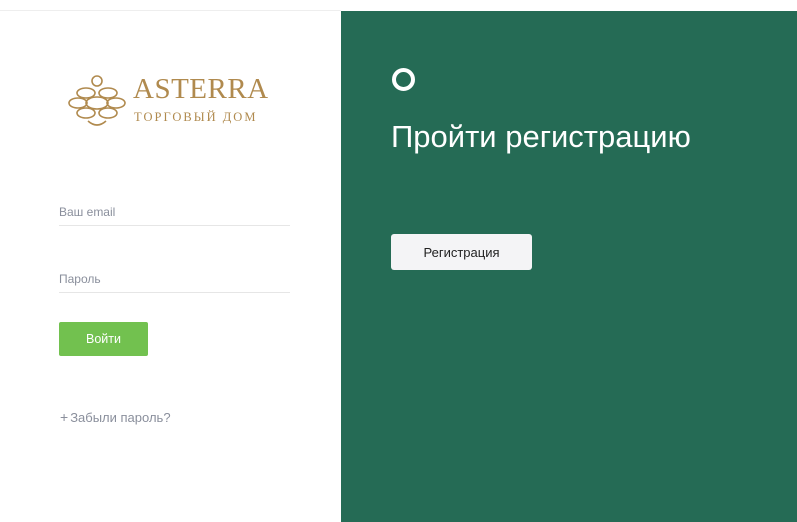 This screenshot has height=522, width=797. I want to click on forgot-password-link: + Забыли пароль?, so click(115, 417).